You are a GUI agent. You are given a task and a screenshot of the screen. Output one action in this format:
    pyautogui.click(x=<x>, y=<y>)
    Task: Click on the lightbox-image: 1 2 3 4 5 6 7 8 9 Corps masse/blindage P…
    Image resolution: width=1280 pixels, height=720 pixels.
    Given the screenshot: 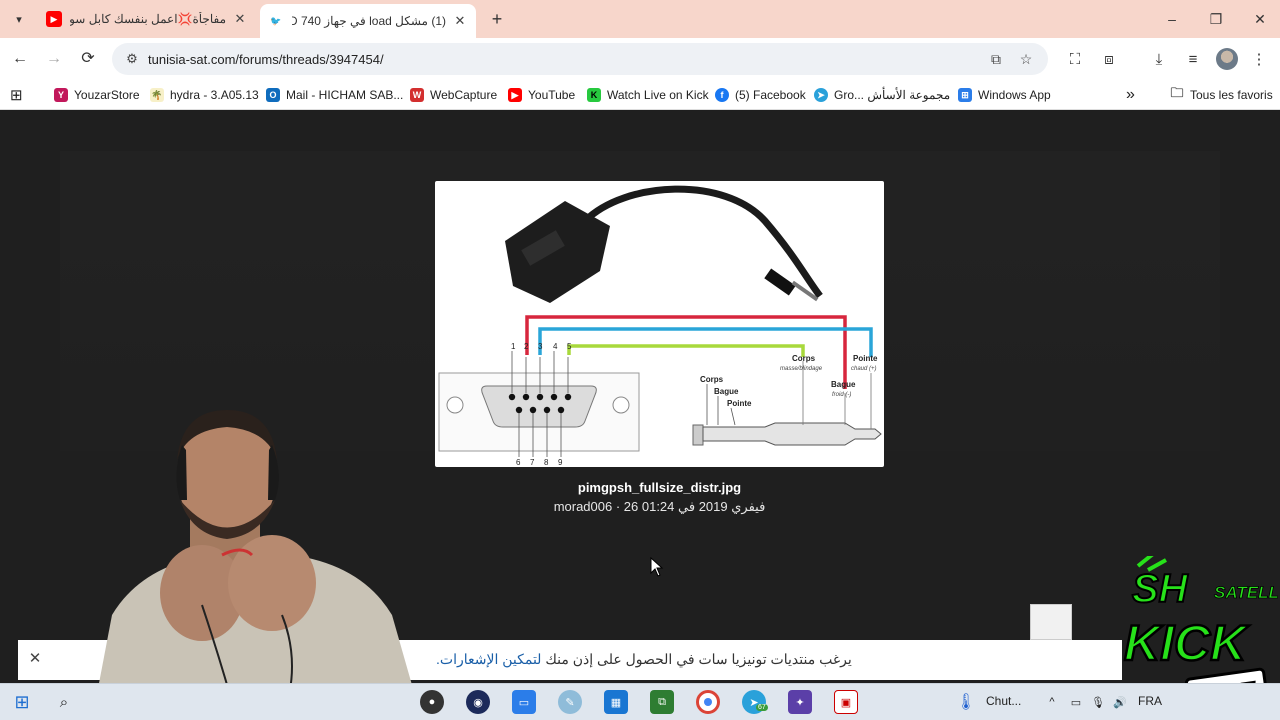 What is the action you would take?
    pyautogui.click(x=659, y=324)
    